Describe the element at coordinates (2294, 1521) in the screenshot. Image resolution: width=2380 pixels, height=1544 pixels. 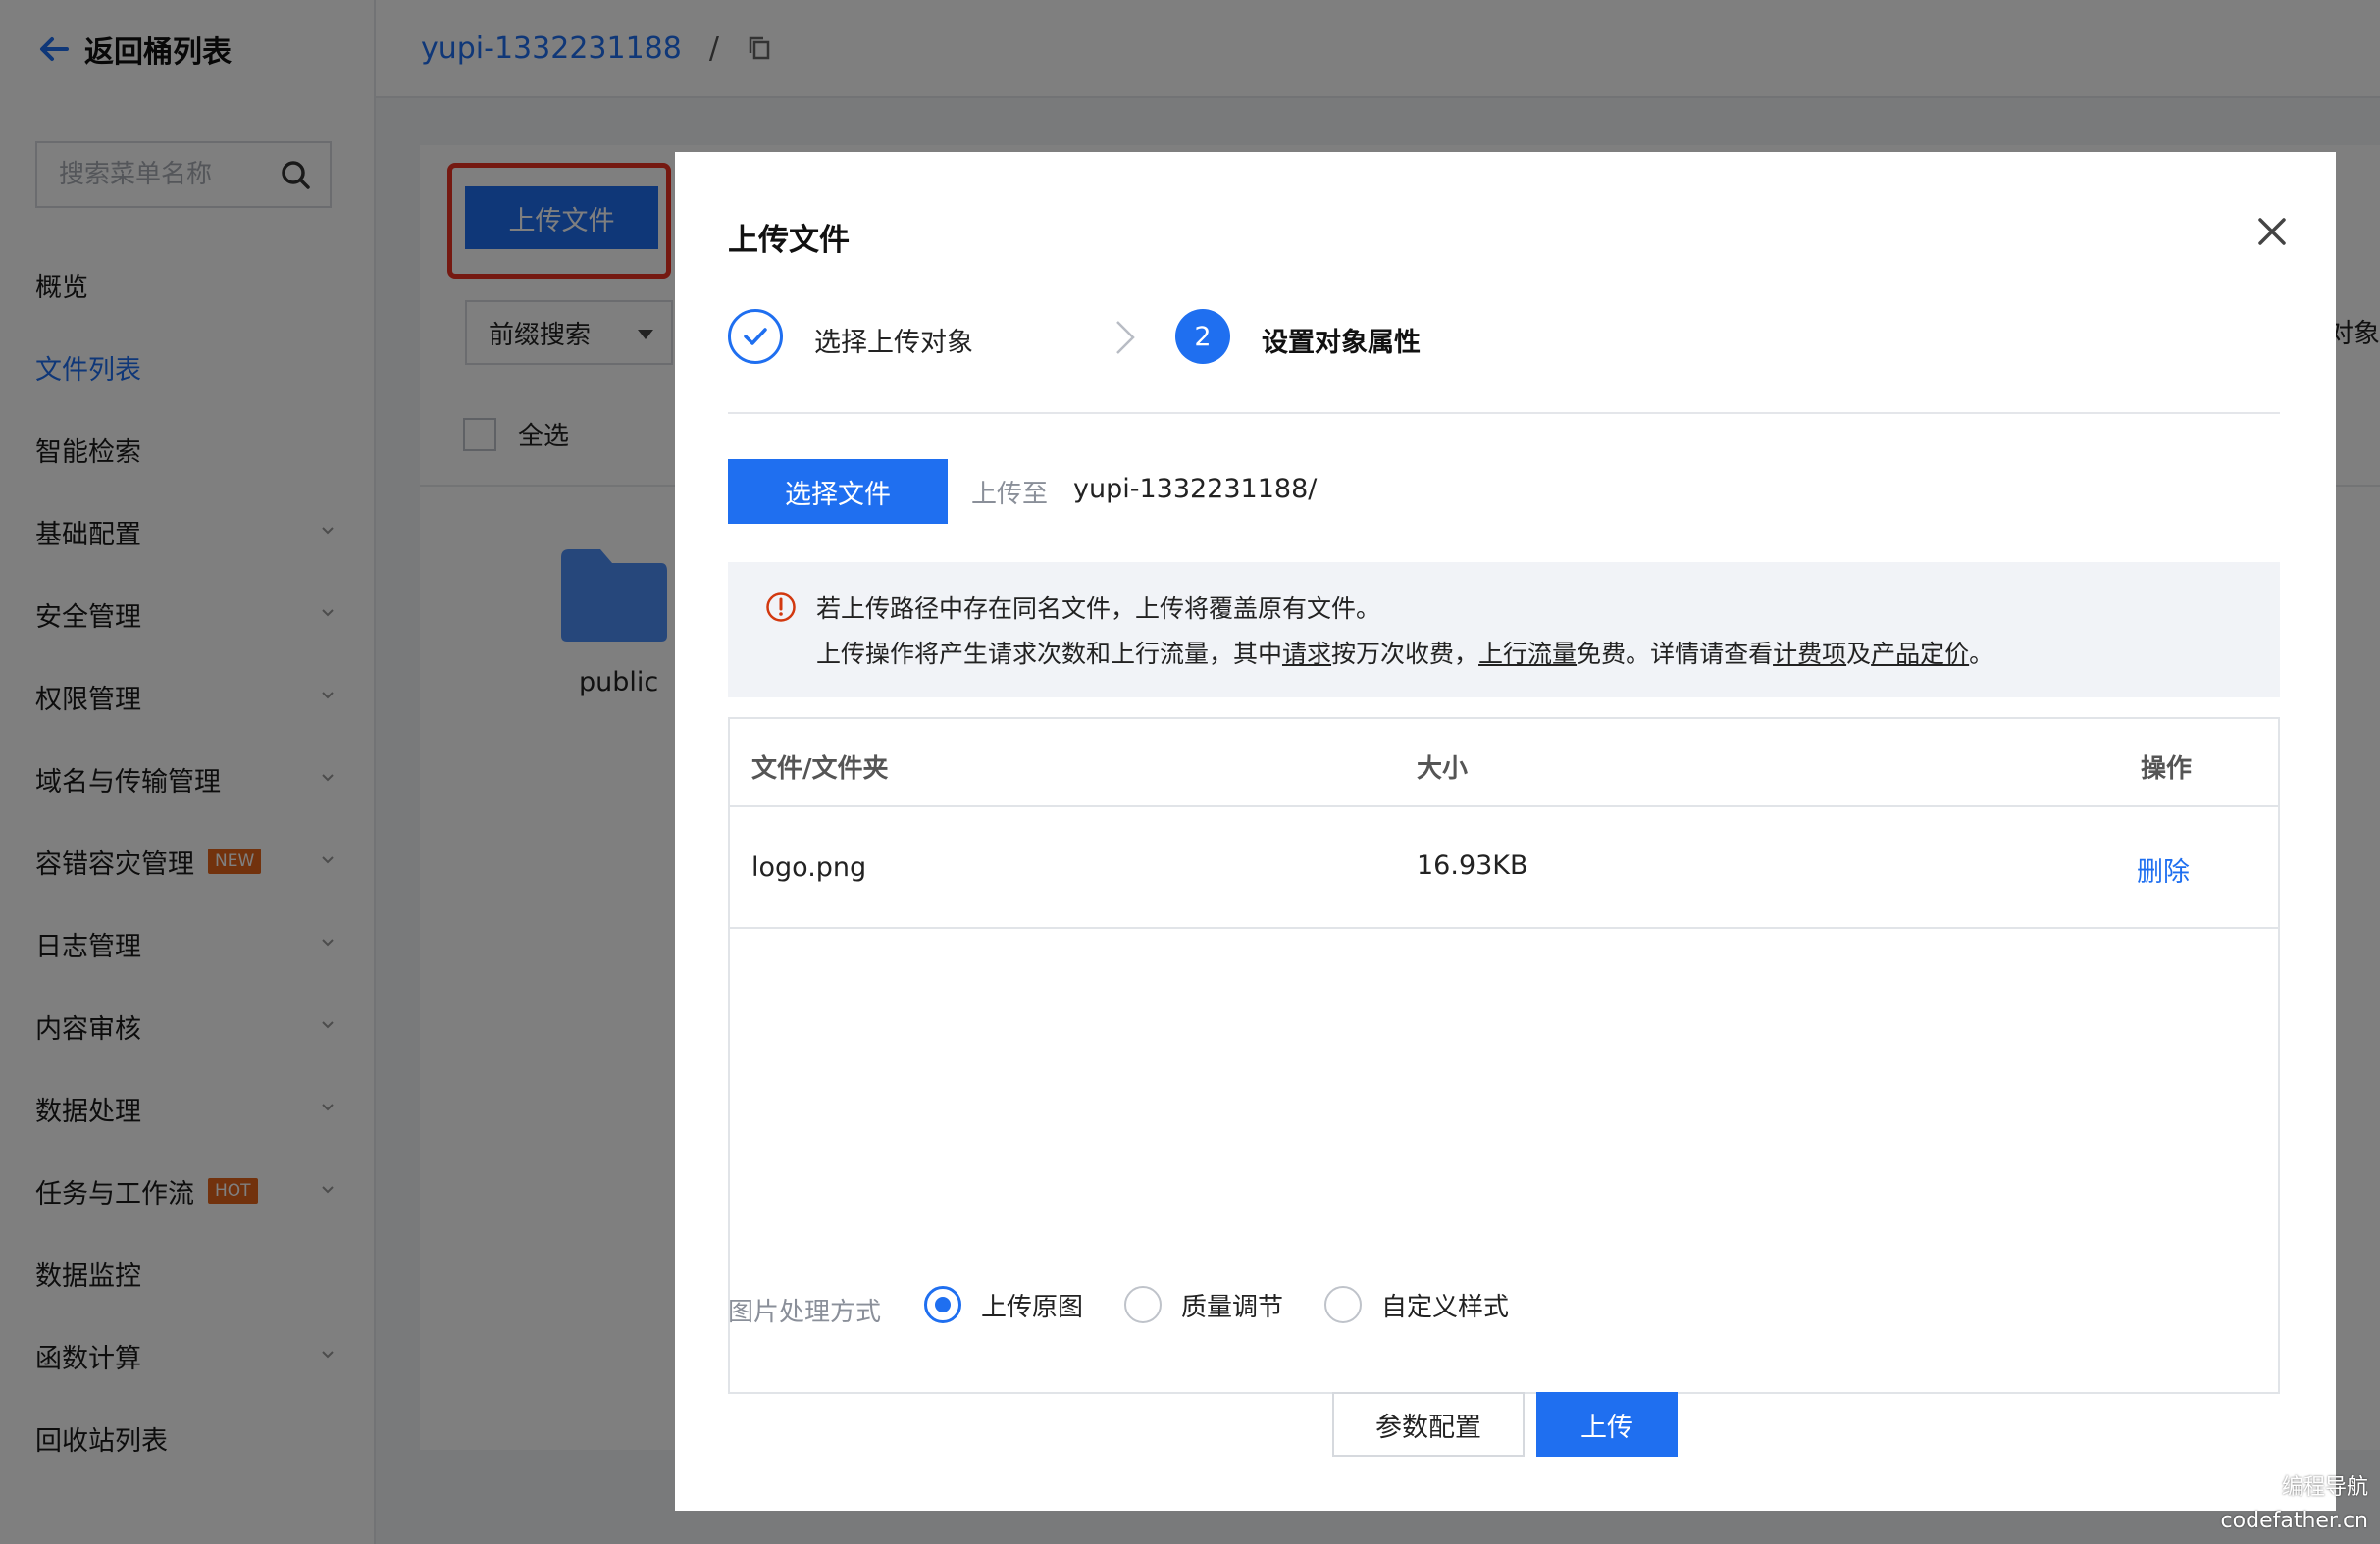
I see `watermark-line-2: codefather.cn` at that location.